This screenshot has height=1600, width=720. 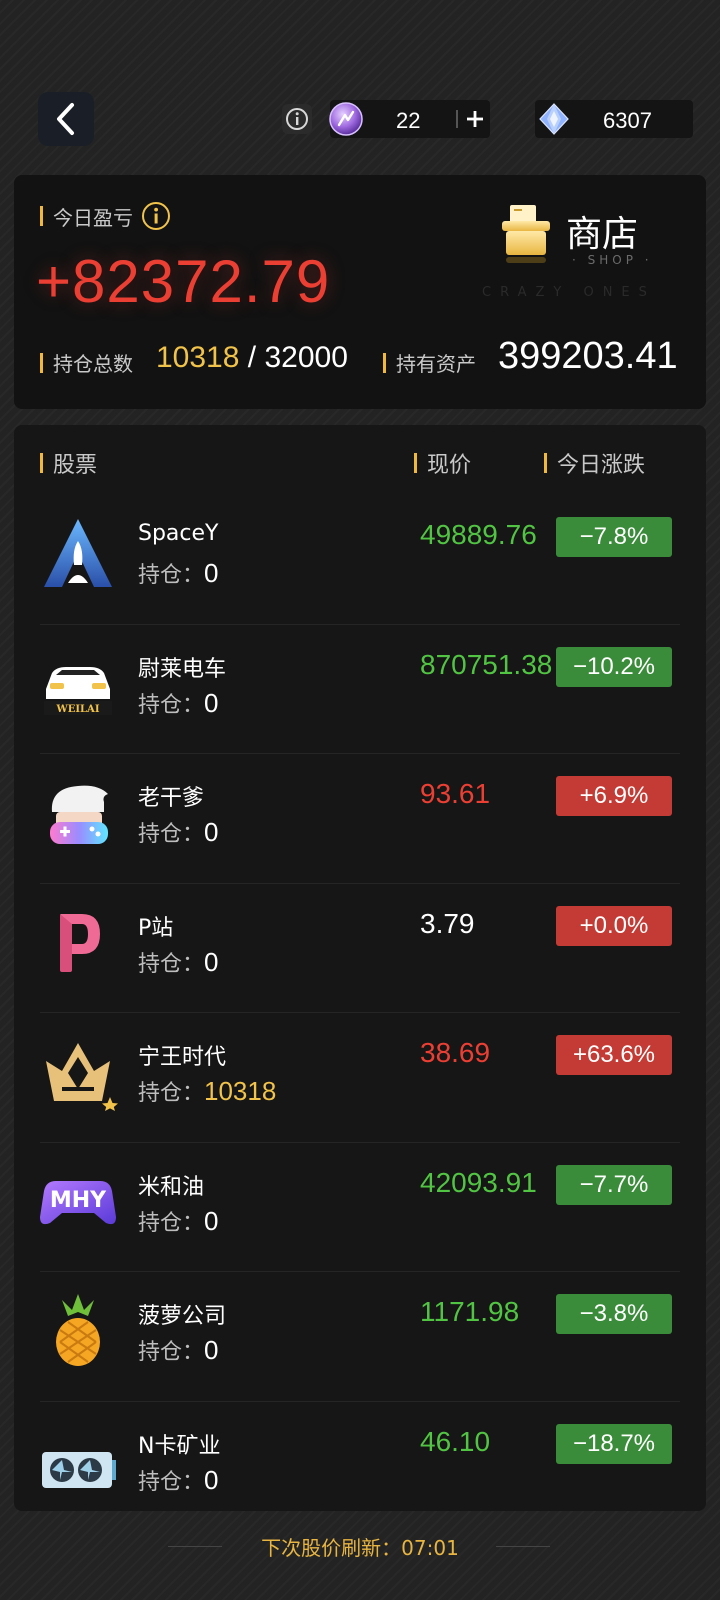 What do you see at coordinates (614, 1314) in the screenshot?
I see `change-badge: −3.8%` at bounding box center [614, 1314].